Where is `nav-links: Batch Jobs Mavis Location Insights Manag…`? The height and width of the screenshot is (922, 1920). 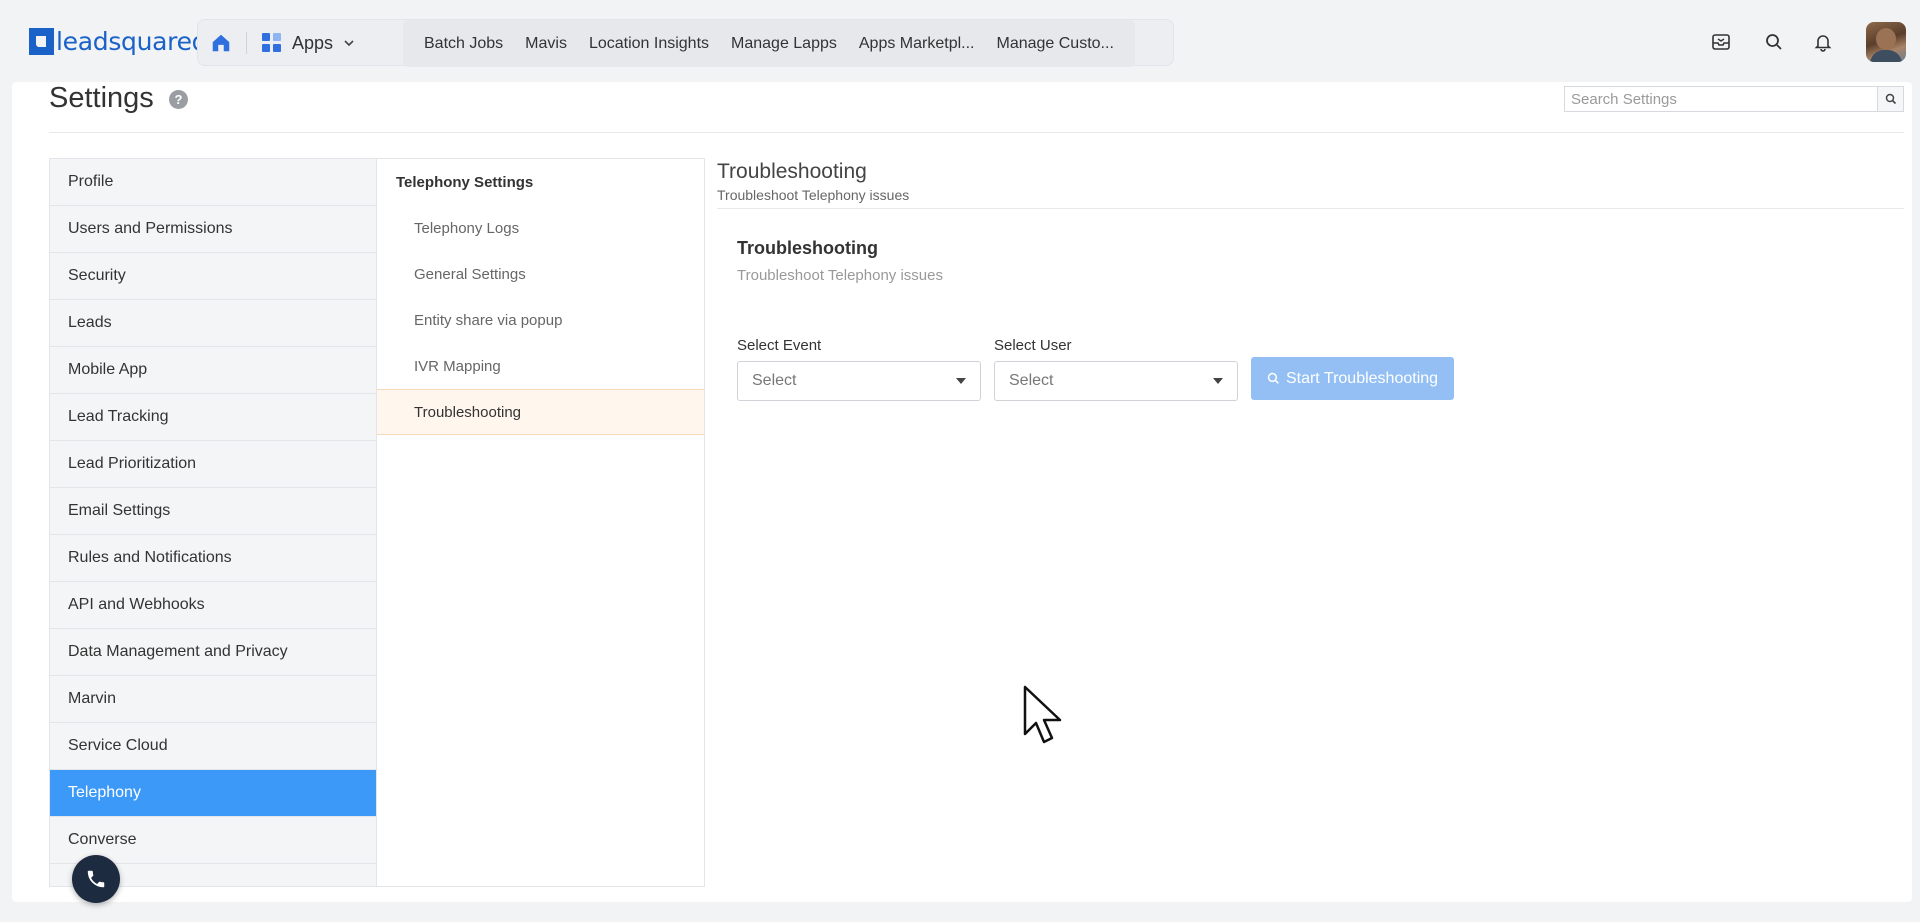 nav-links: Batch Jobs Mavis Location Insights Manag… is located at coordinates (769, 43).